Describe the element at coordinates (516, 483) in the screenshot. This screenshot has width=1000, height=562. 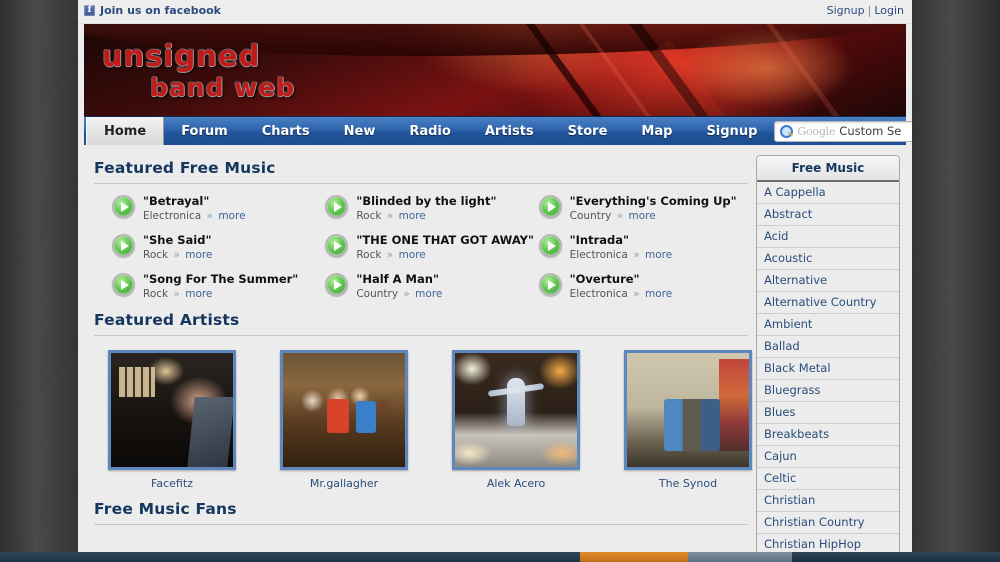
I see `artist-name: Alek Acero` at that location.